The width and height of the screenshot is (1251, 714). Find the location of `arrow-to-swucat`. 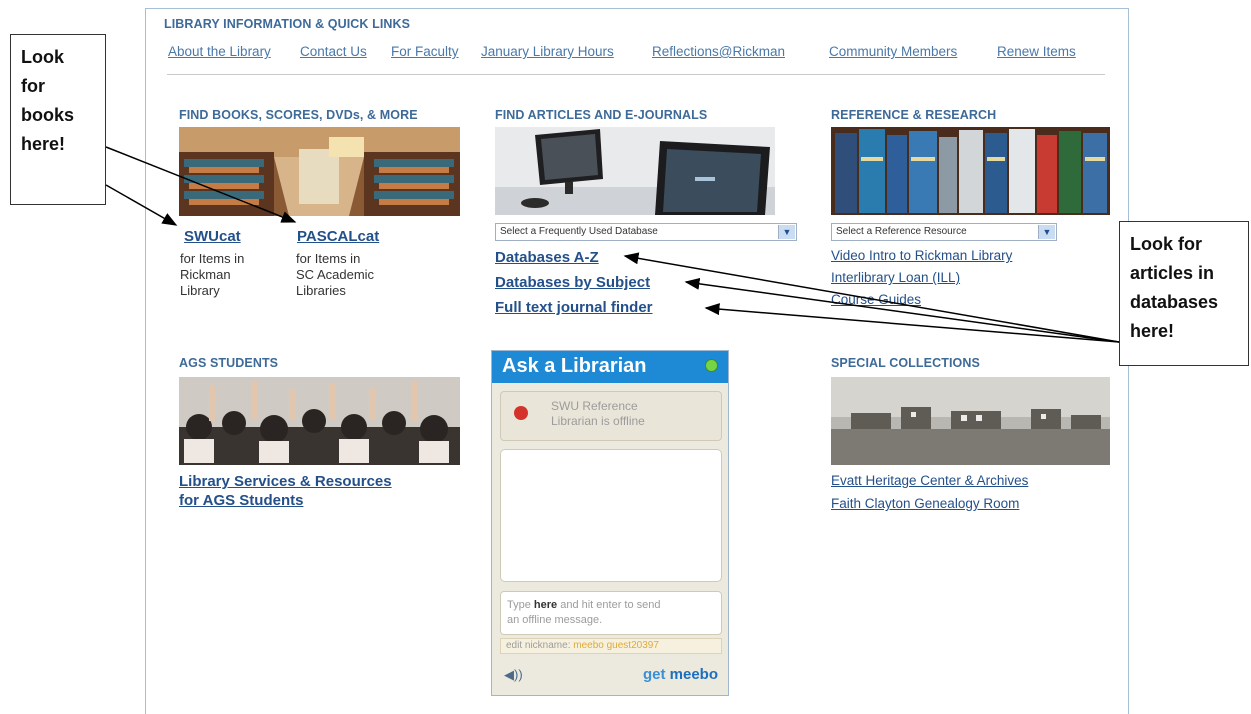

arrow-to-swucat is located at coordinates (141, 205).